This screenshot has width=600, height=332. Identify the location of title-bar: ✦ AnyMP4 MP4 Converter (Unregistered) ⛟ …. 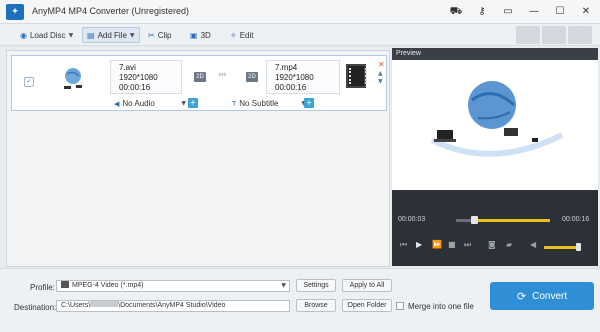
(300, 12).